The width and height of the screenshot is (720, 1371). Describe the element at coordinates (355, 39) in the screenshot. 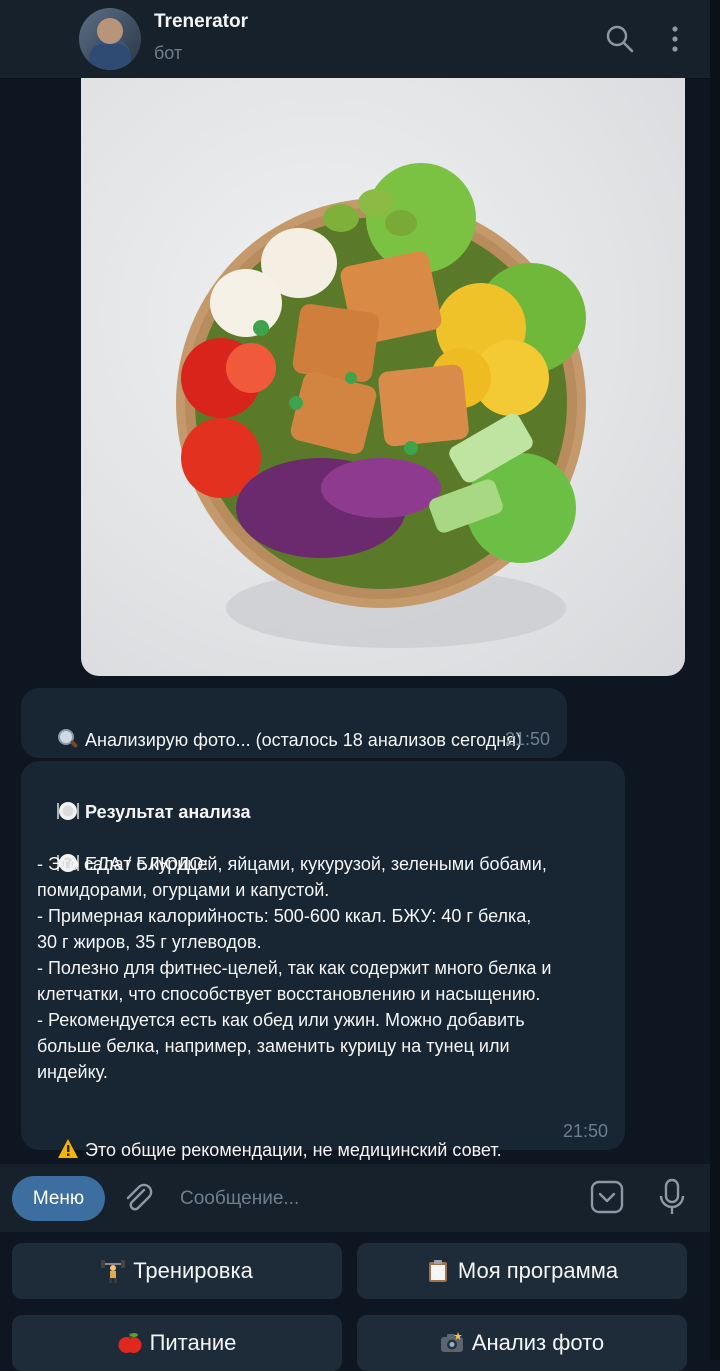

I see `chat-header: Trenerator бот` at that location.